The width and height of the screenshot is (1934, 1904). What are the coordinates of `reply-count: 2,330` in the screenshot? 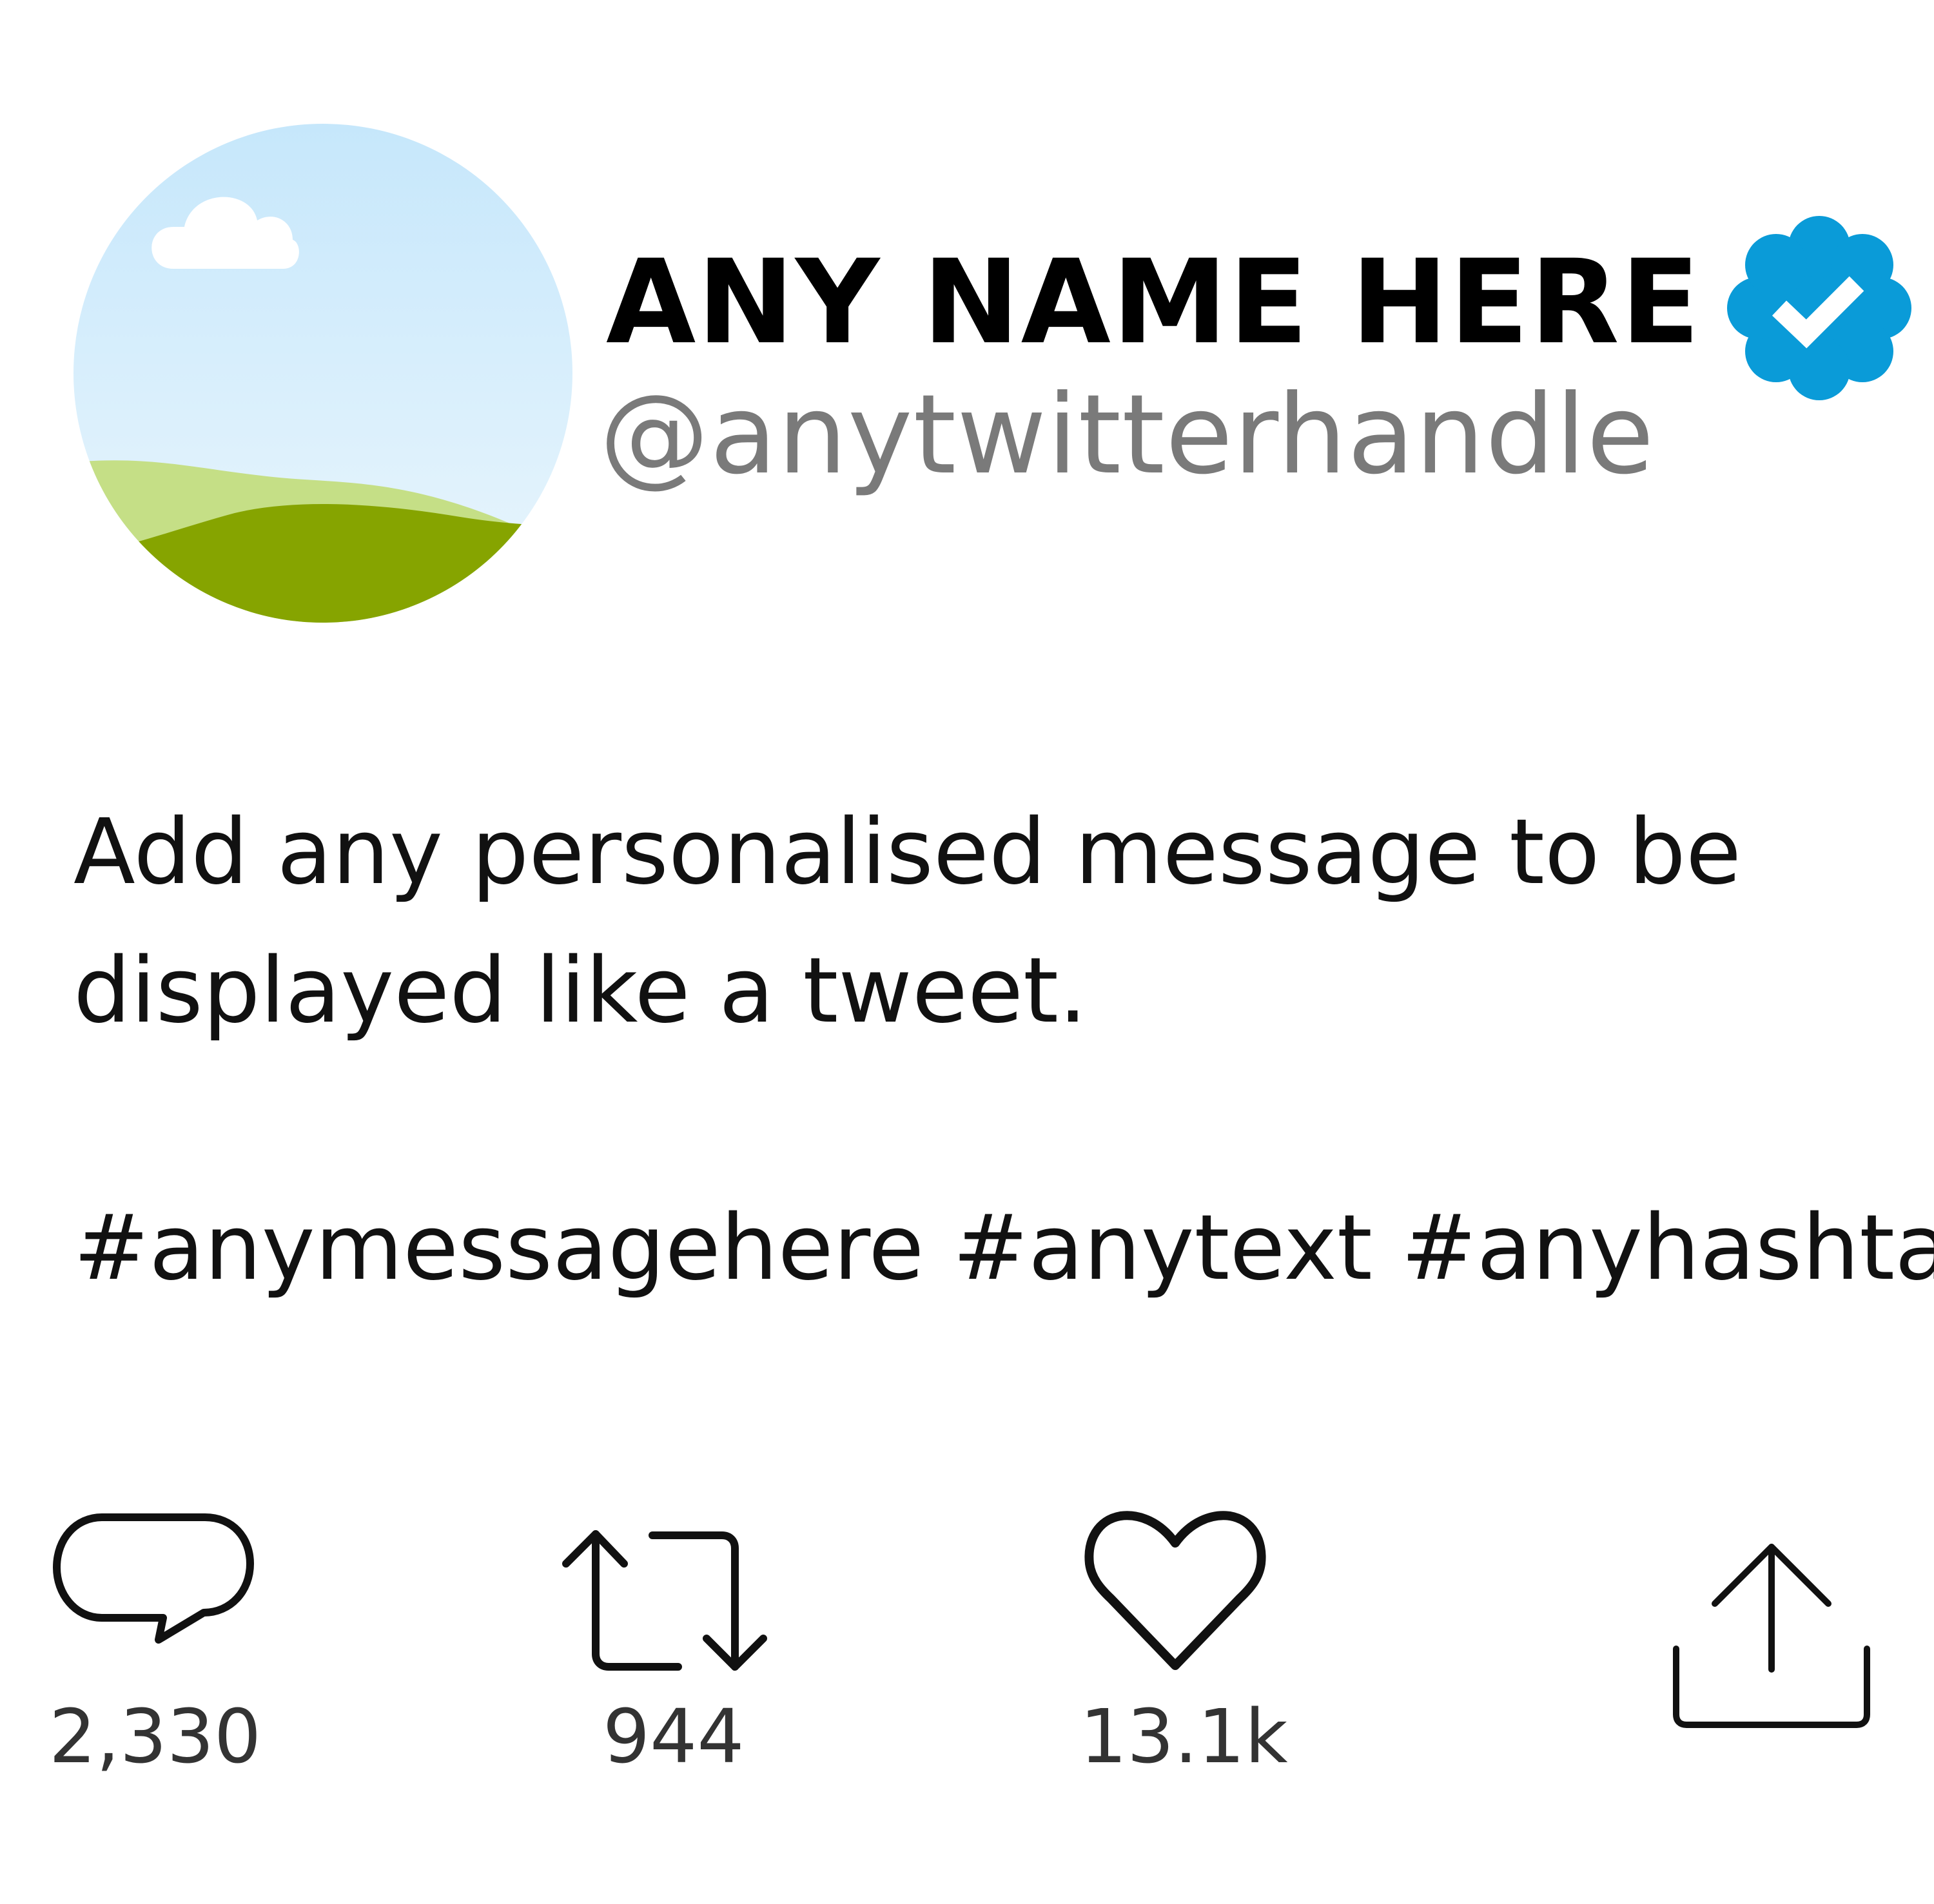 It's located at (156, 1737).